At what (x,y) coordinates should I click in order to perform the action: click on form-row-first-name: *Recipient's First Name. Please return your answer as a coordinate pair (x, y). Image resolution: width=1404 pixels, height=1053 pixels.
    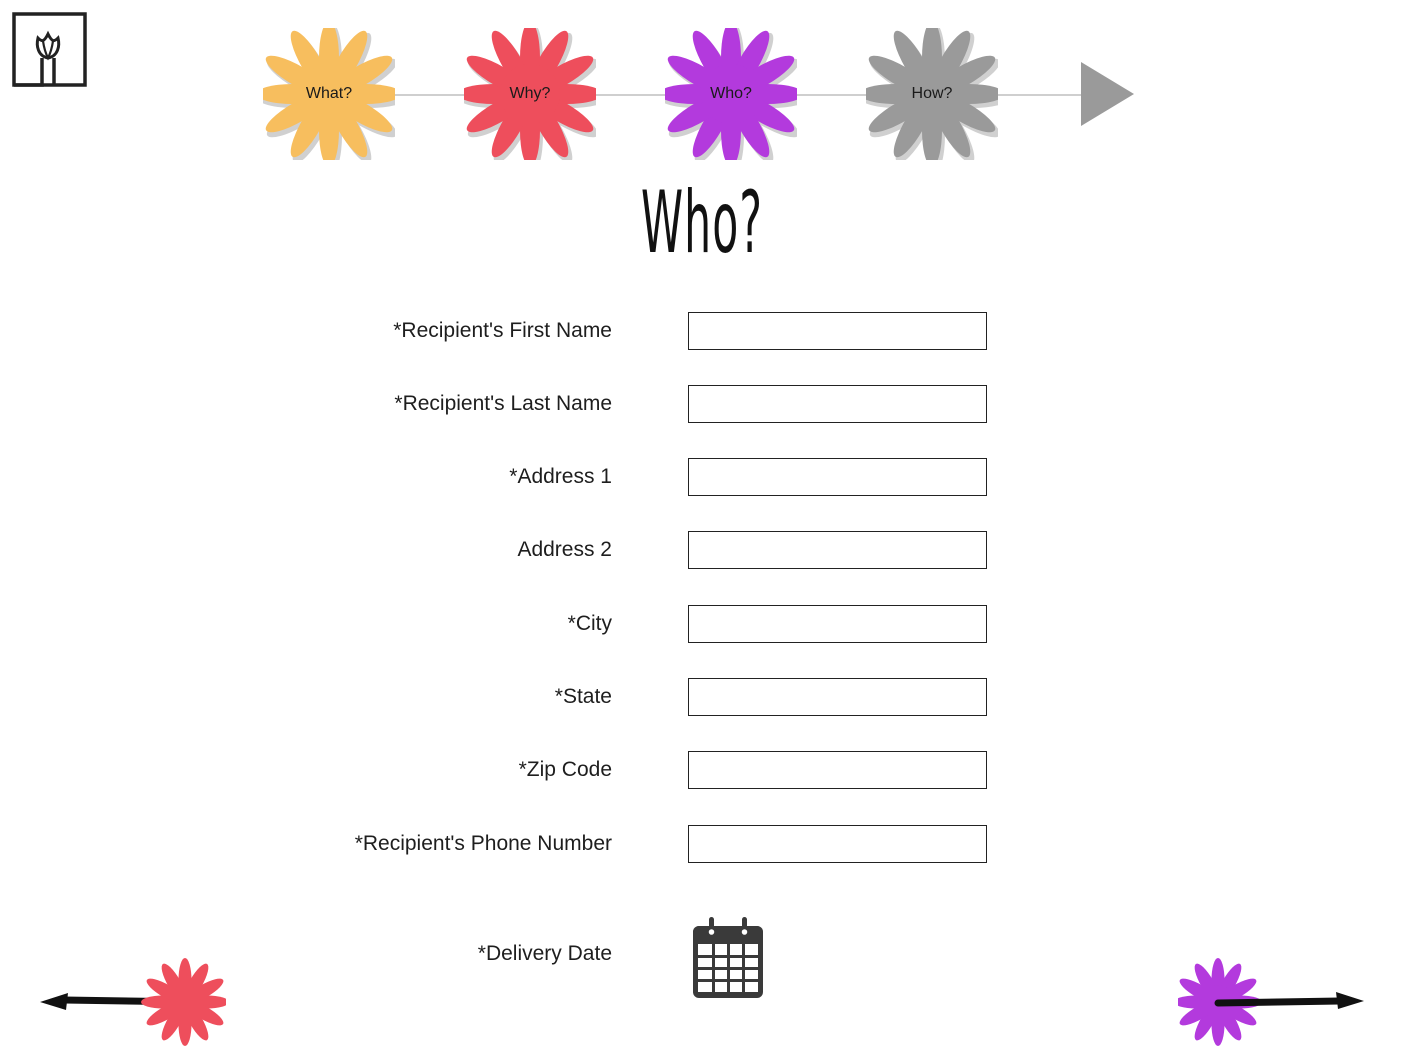
    Looking at the image, I should click on (702, 331).